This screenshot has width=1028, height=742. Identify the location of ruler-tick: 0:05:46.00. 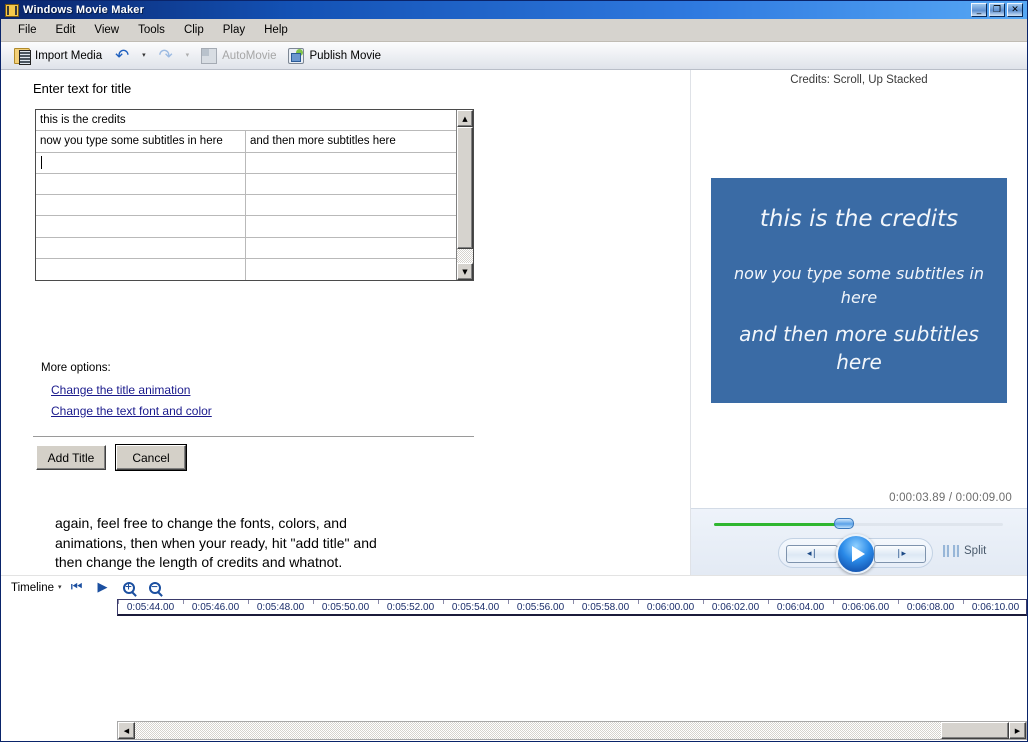
(215, 607).